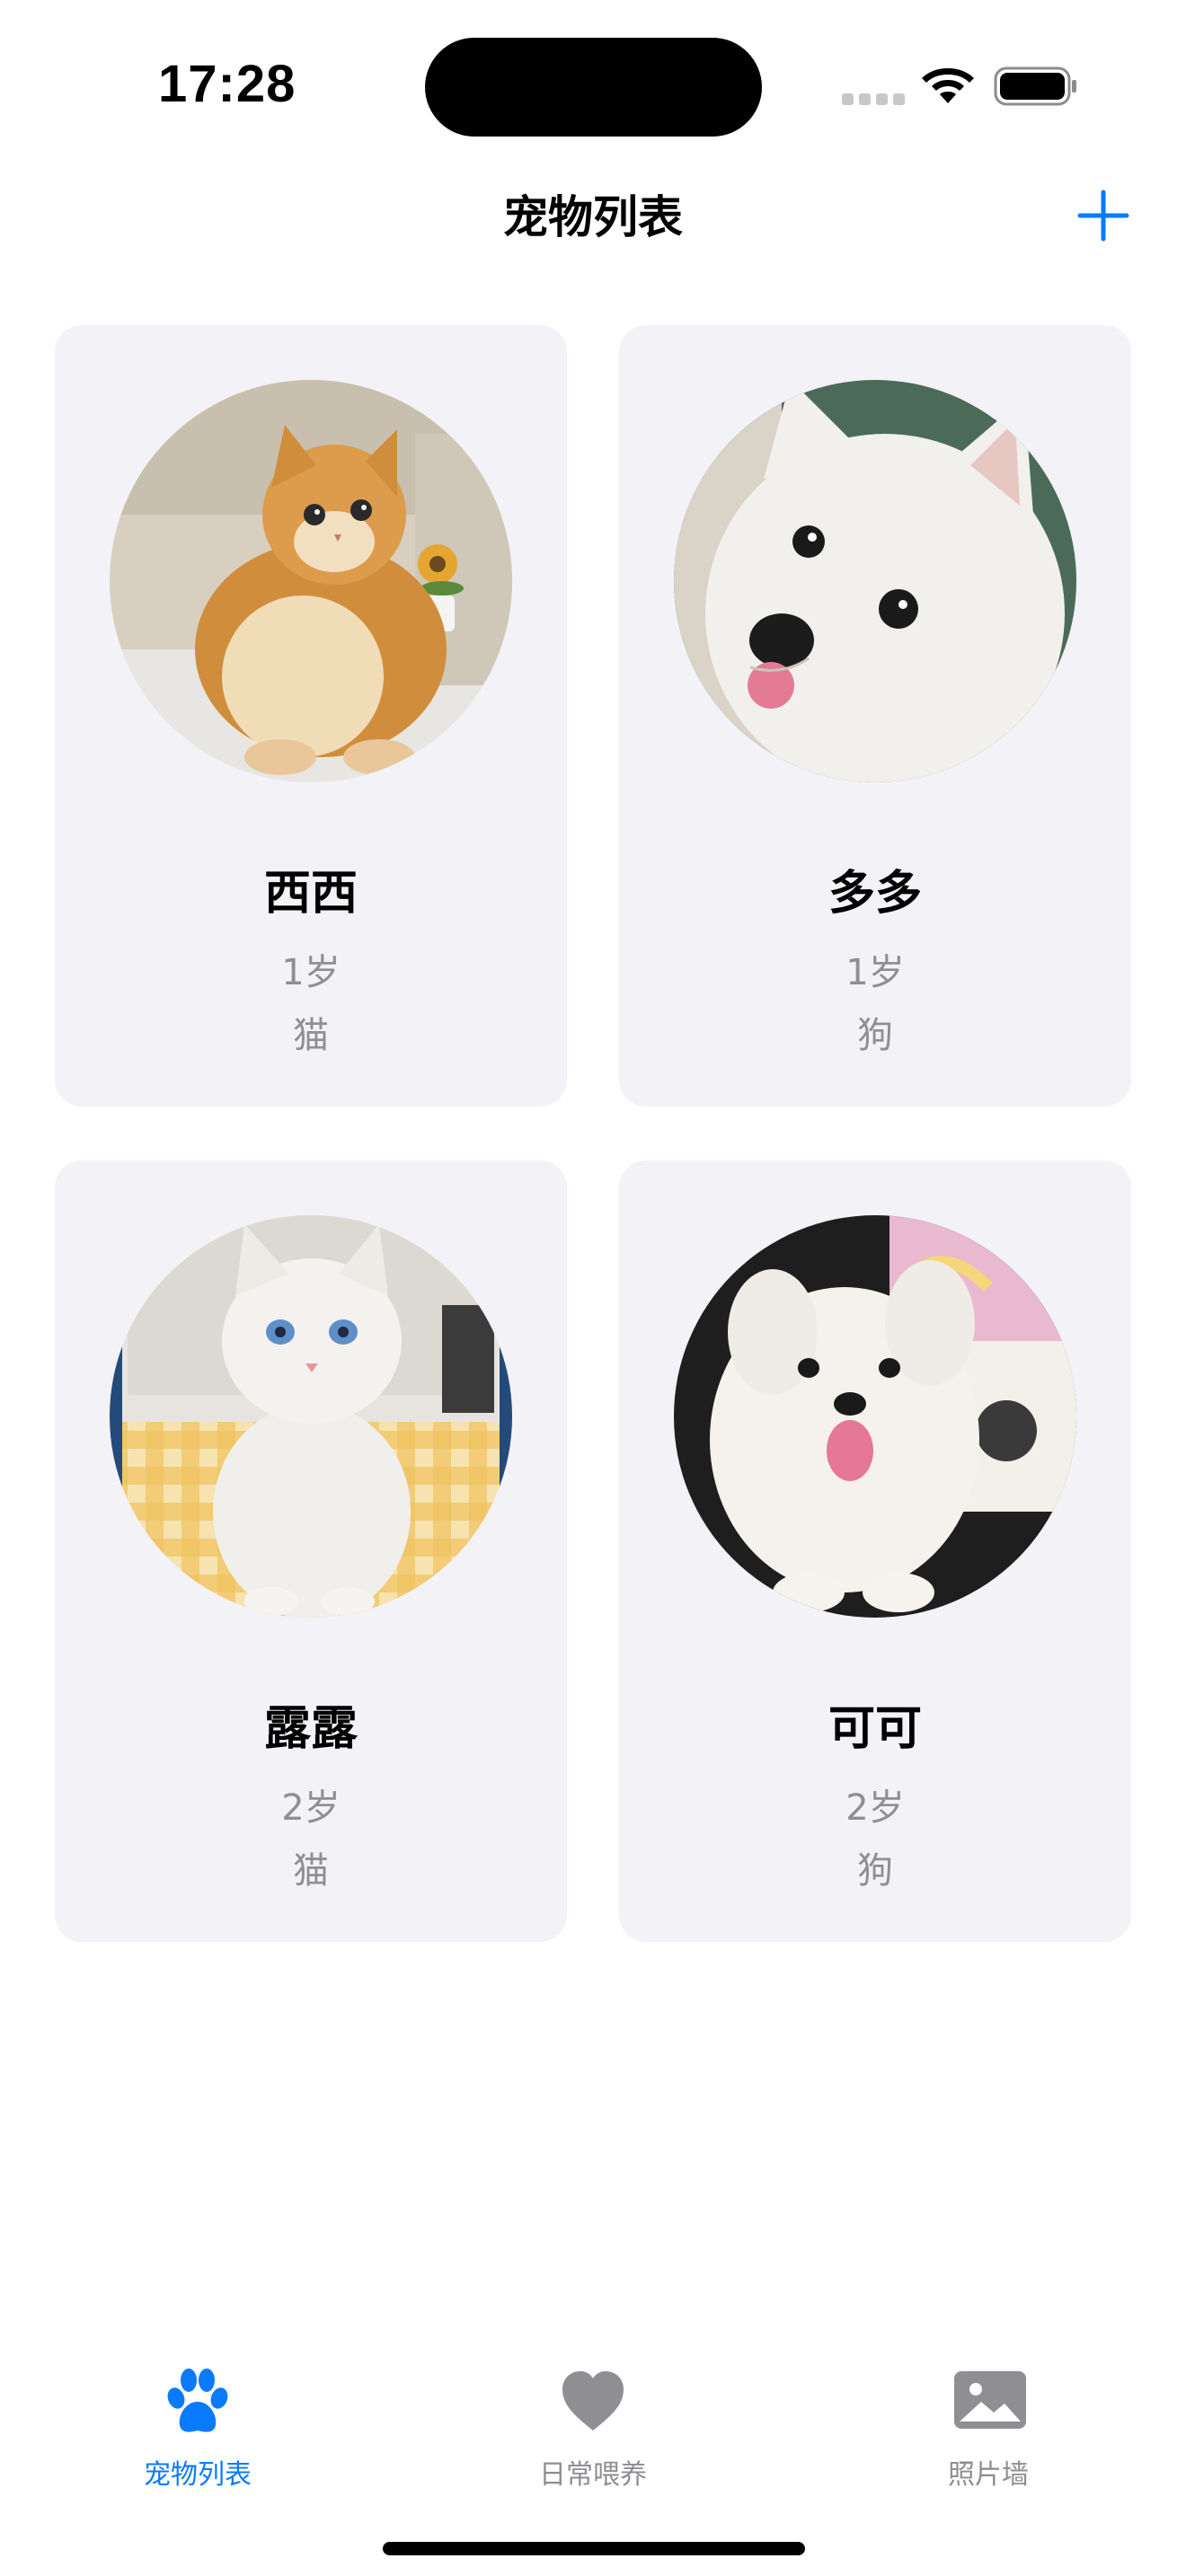  I want to click on status-bar: 17:28, so click(593, 81).